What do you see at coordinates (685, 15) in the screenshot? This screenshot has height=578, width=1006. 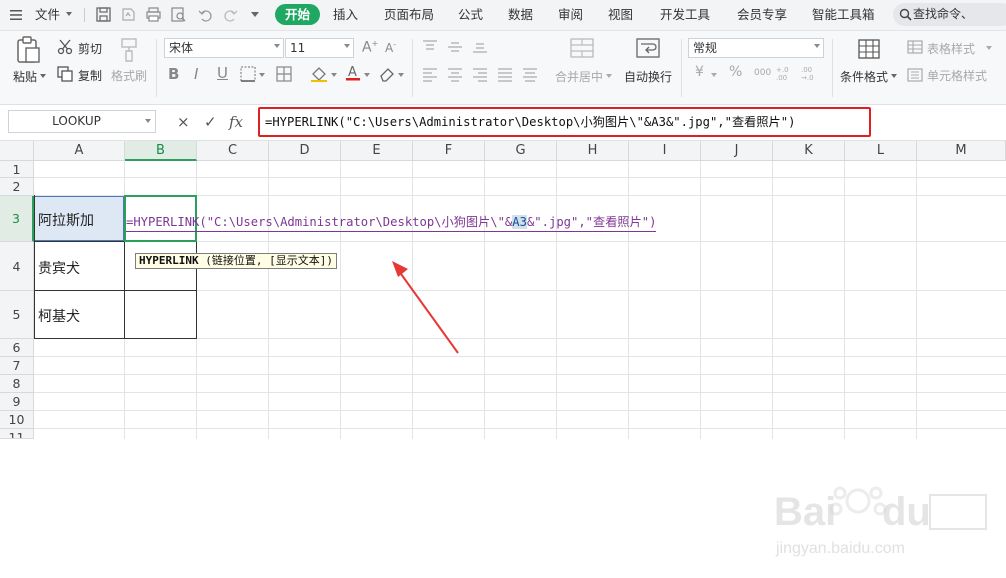 I see `tab-developer: 开发工具` at bounding box center [685, 15].